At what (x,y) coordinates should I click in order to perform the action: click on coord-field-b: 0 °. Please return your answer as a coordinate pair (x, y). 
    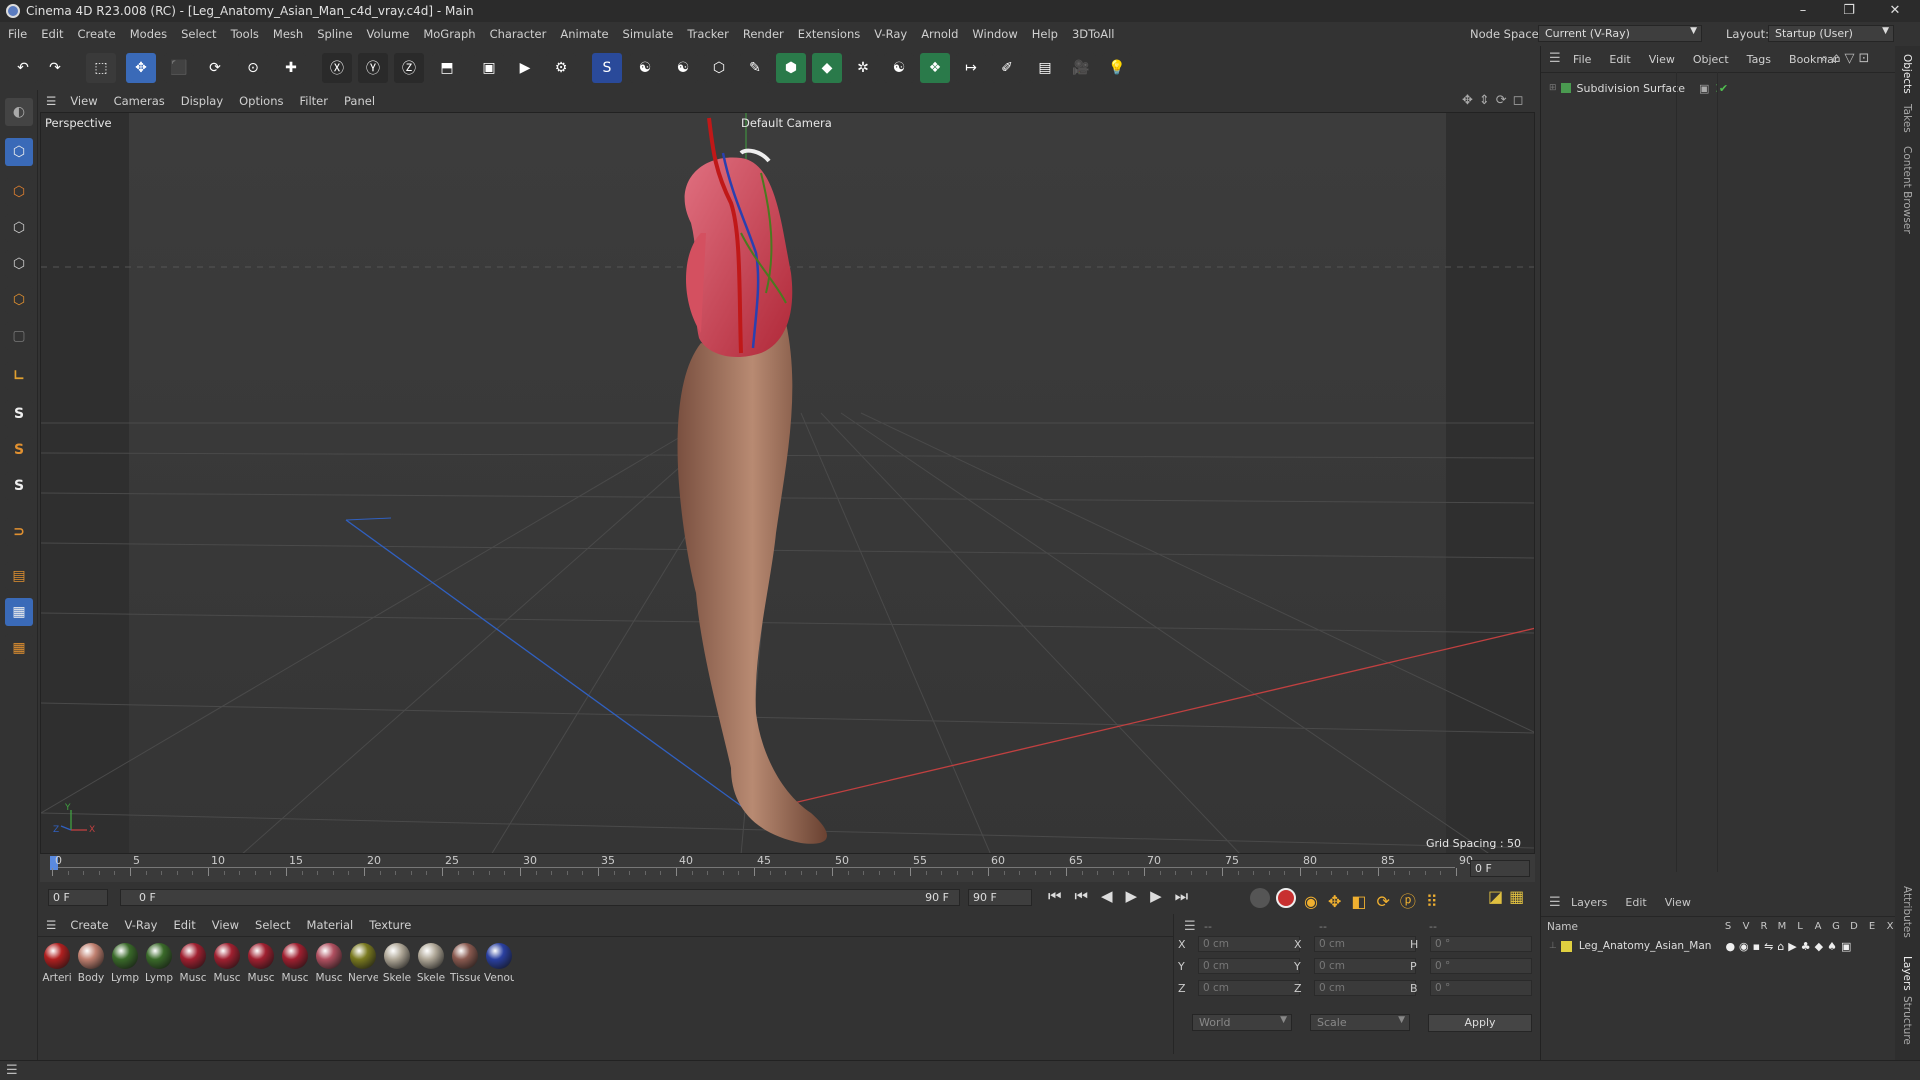
    Looking at the image, I should click on (1481, 988).